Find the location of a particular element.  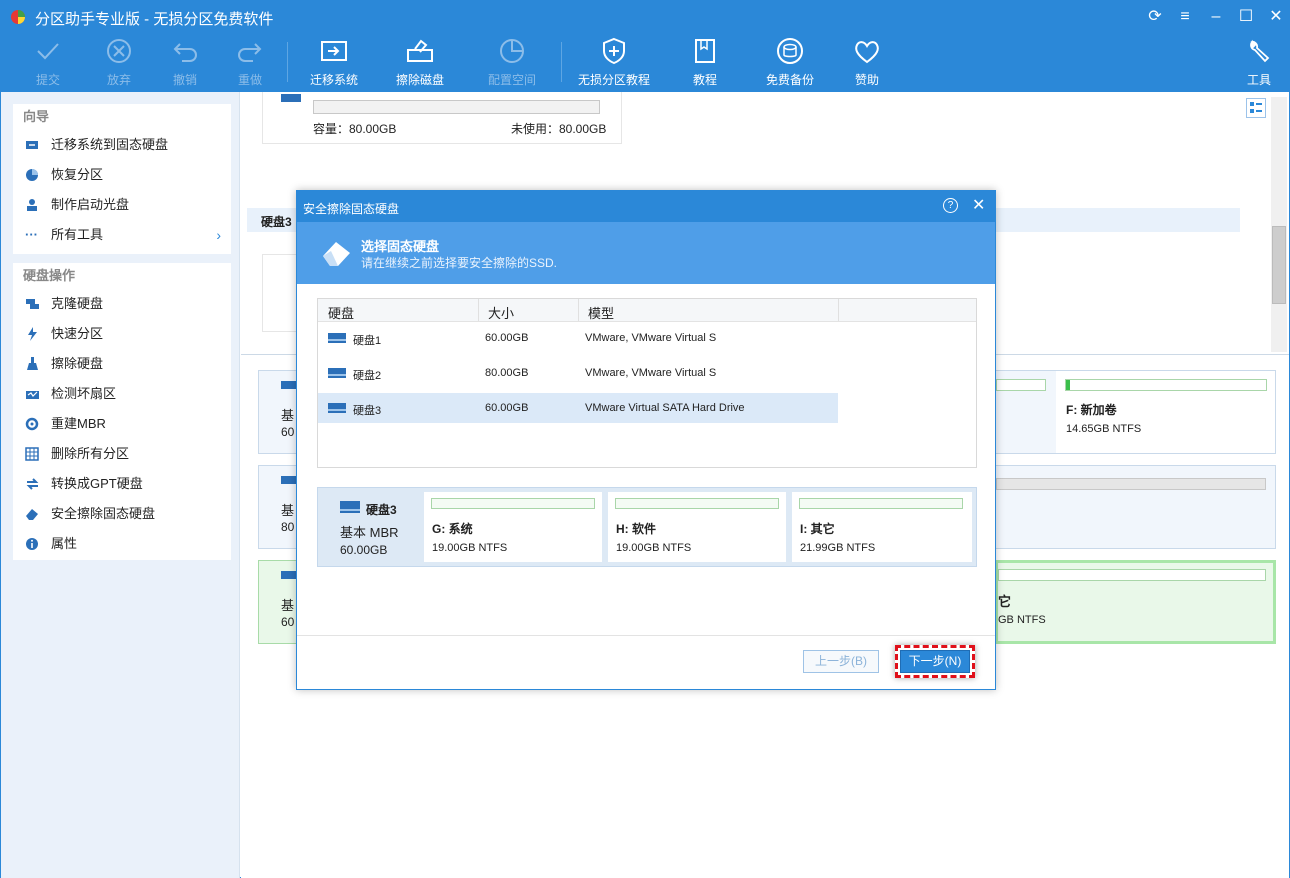

sidebar-item-bad-sector: 检测坏扇区 is located at coordinates (122, 394).